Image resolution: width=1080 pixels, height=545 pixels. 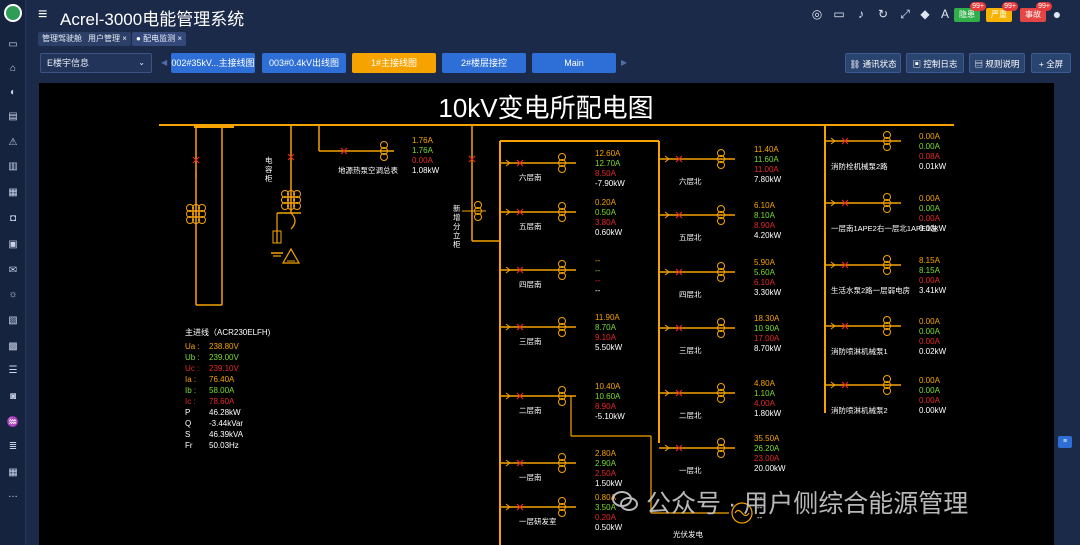 I want to click on right-feeder-p: 3.41kW, so click(x=933, y=290).